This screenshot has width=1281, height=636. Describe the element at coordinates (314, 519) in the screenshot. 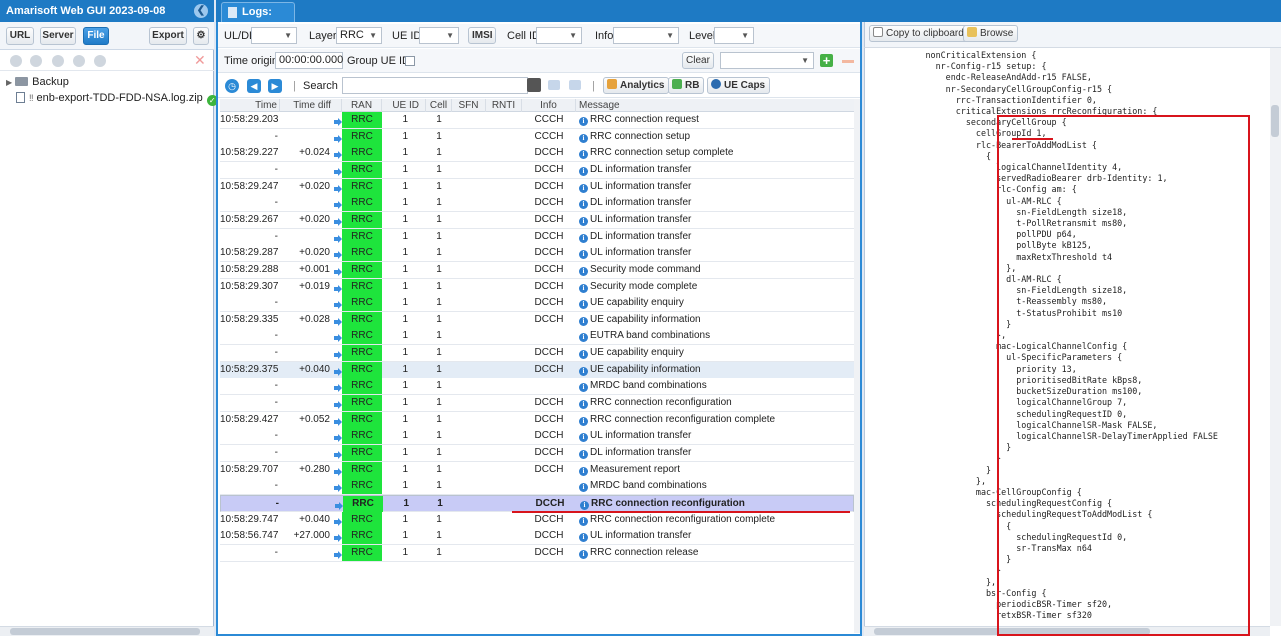

I see `cell-diff: +0.040` at that location.